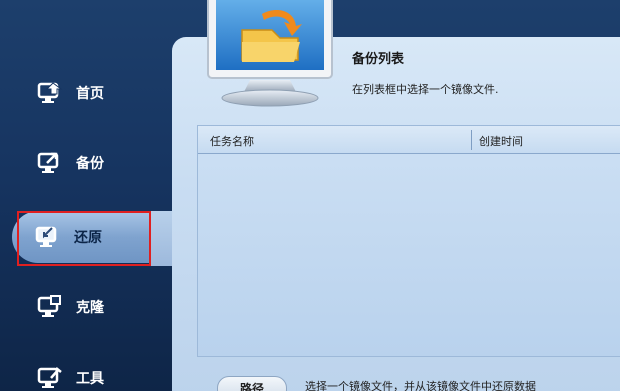 Image resolution: width=620 pixels, height=391 pixels. I want to click on sidebar-item-label: 备份, so click(90, 164).